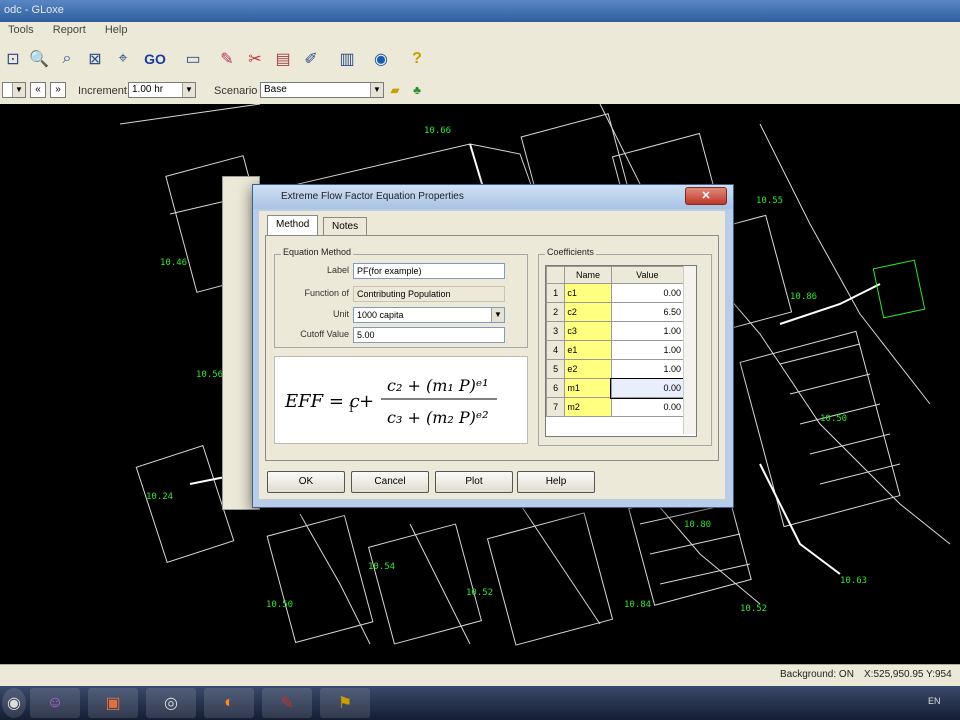 The image size is (960, 720). I want to click on go-button: GO, so click(155, 59).